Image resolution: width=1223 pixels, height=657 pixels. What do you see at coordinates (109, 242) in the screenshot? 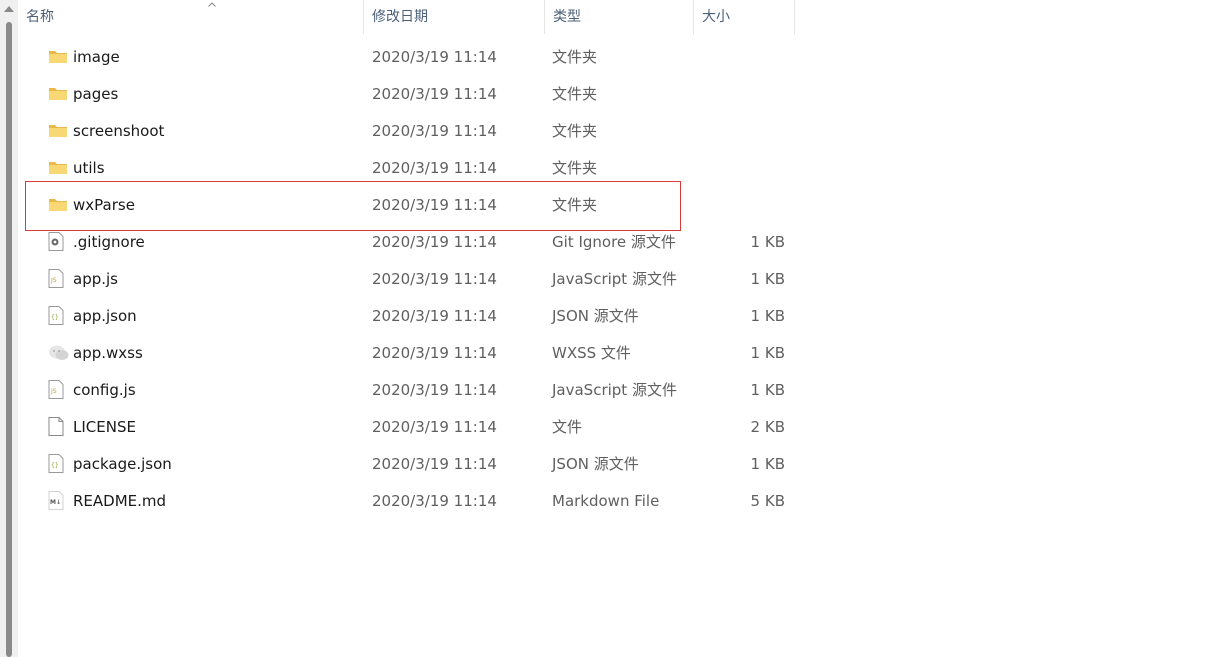
I see `file-name: .gitignore` at bounding box center [109, 242].